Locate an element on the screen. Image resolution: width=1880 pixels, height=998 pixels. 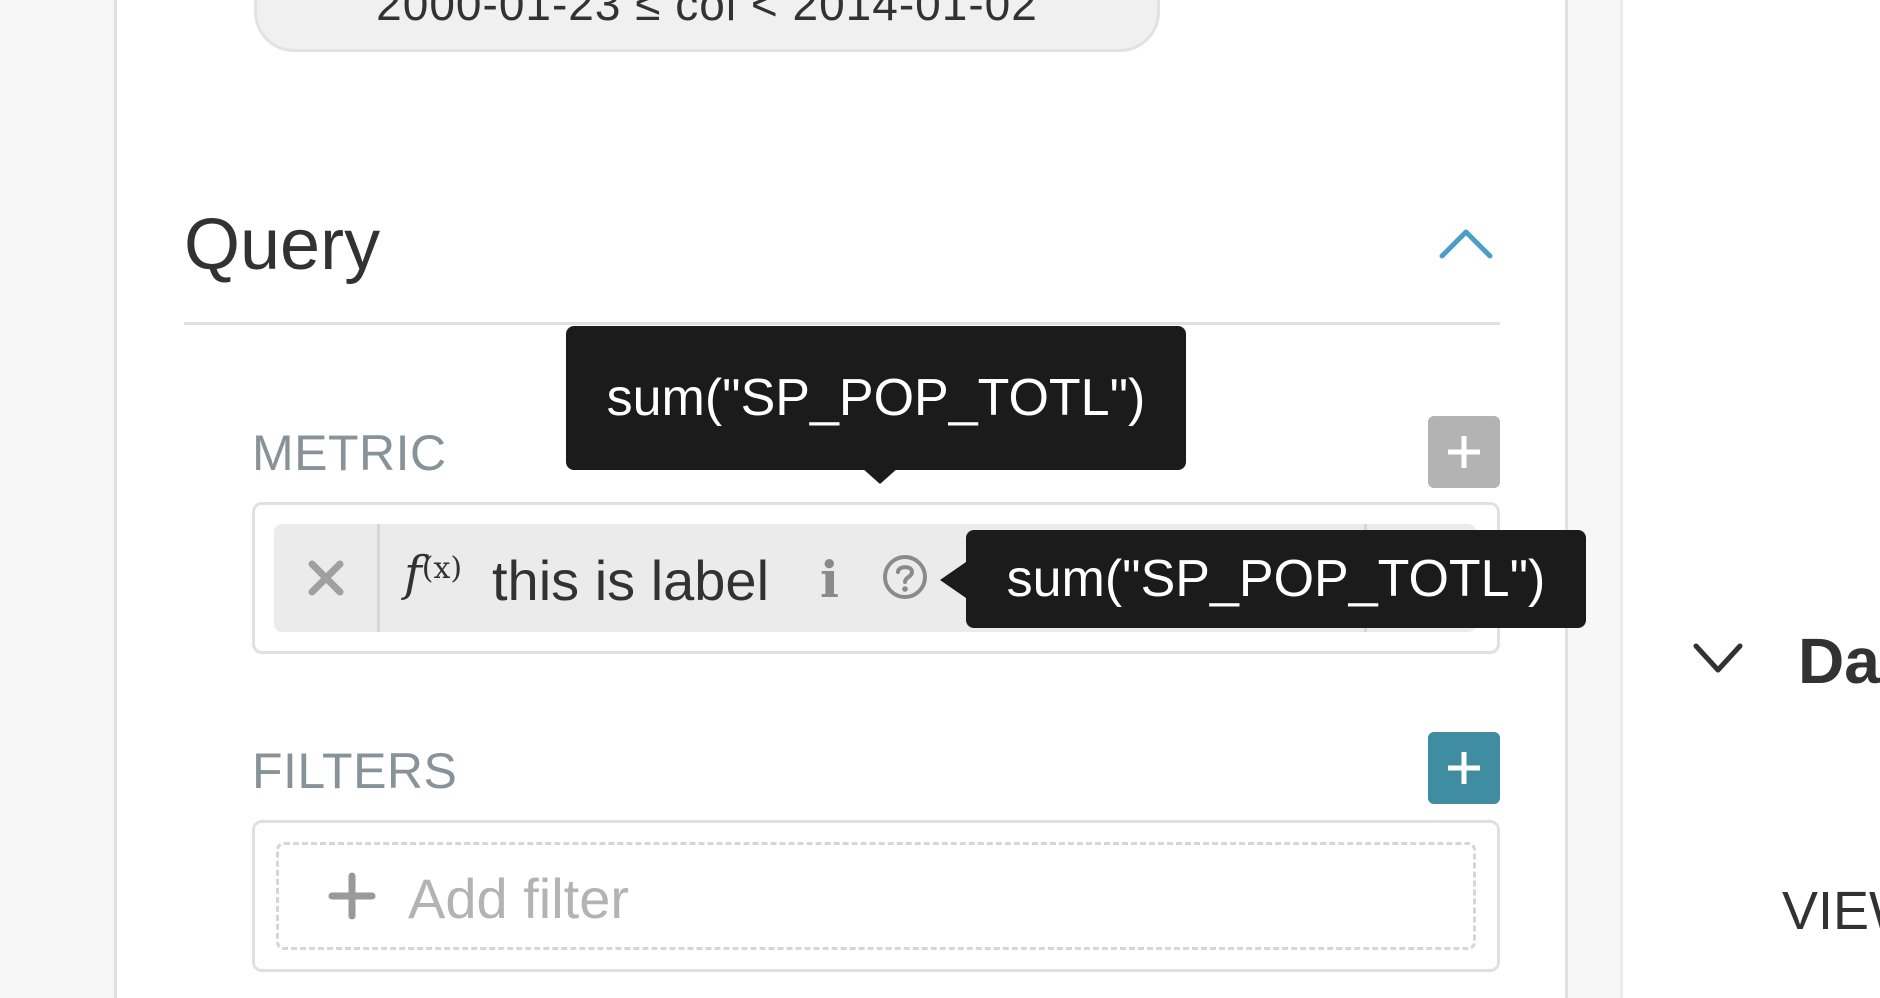
metric-chip-label: this is label is located at coordinates (630, 580).